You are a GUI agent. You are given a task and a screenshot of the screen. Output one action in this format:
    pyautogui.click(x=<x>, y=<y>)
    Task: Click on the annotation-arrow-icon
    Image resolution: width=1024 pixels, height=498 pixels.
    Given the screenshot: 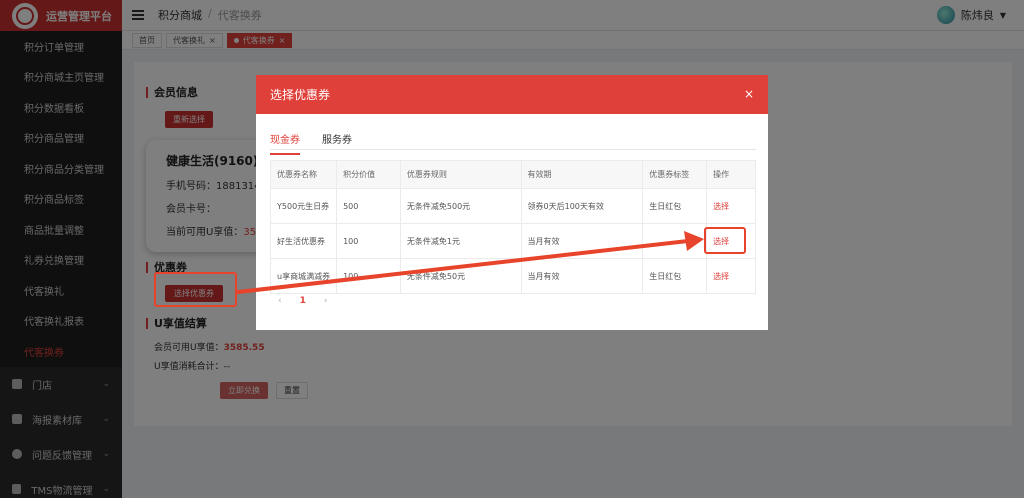 What is the action you would take?
    pyautogui.click(x=470, y=262)
    